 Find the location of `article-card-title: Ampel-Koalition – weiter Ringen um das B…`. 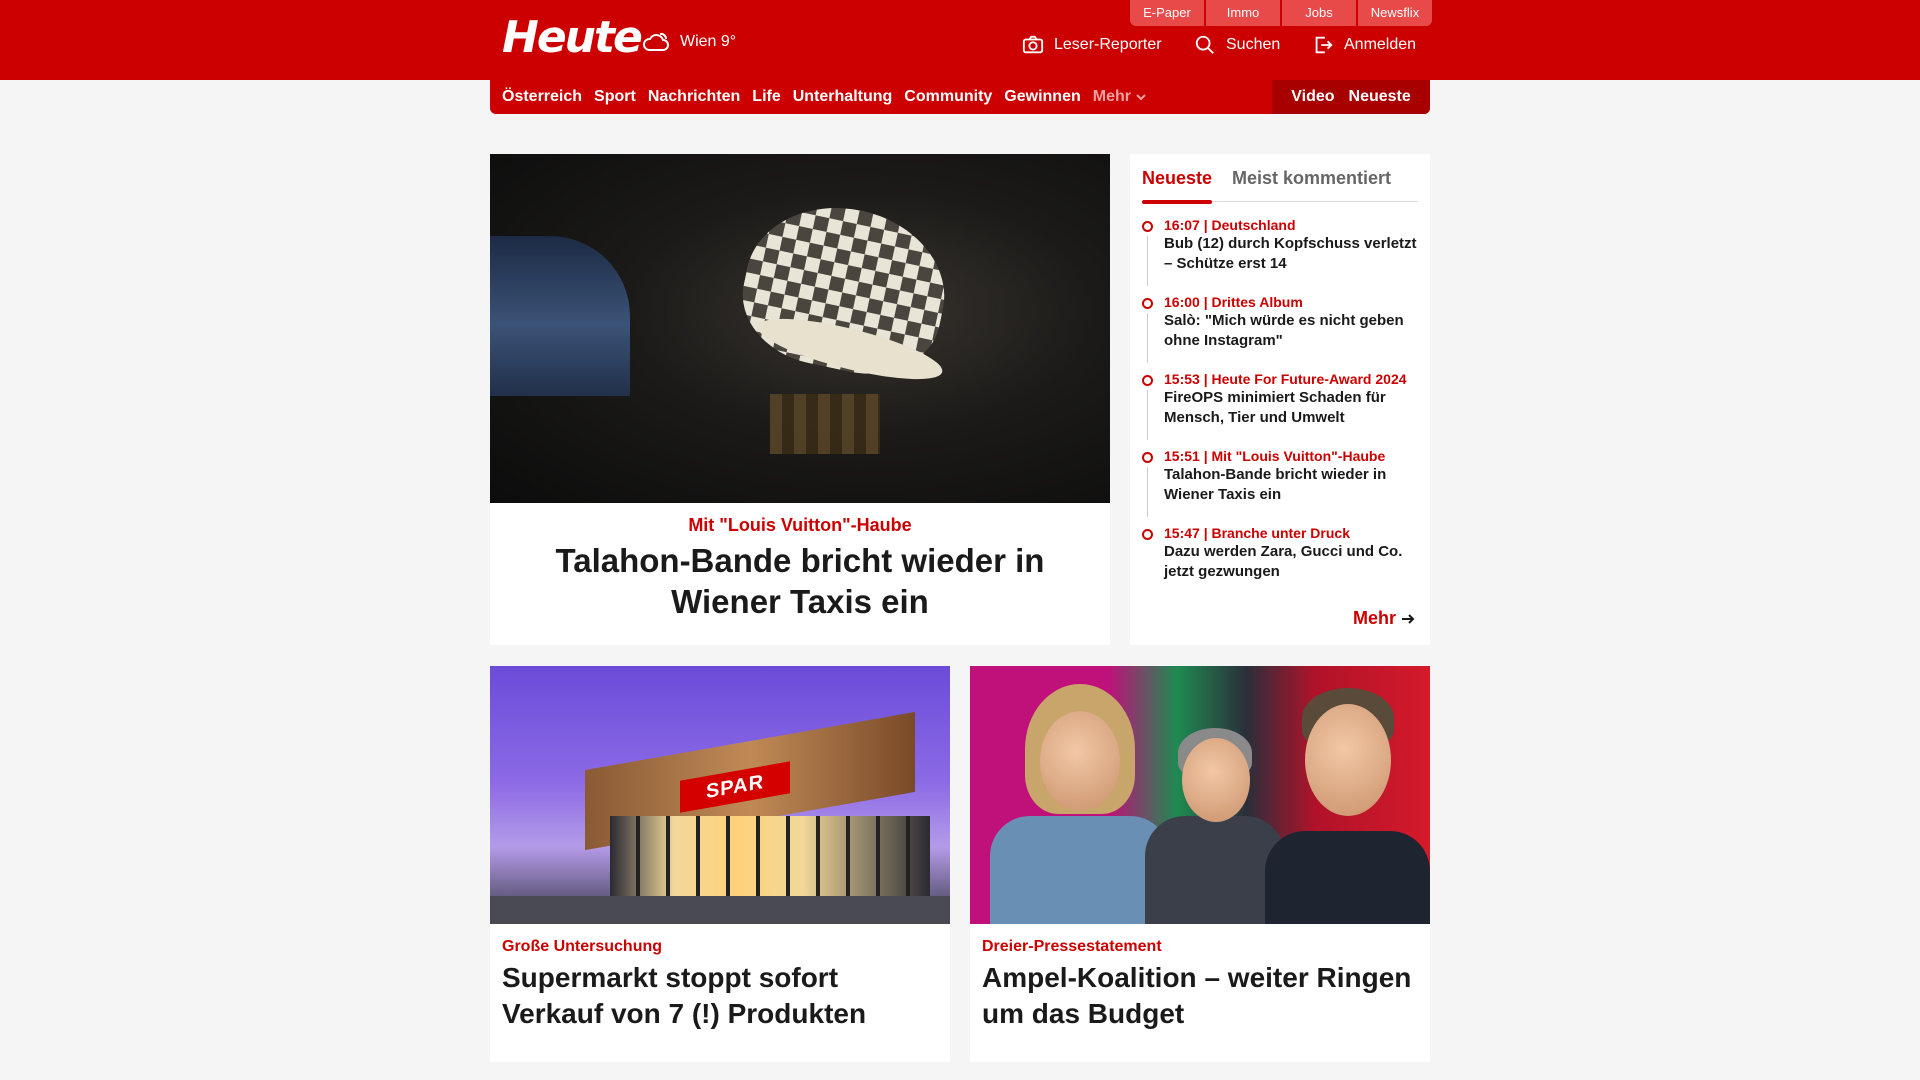

article-card-title: Ampel-Koalition – weiter Ringen um das B… is located at coordinates (1200, 996).